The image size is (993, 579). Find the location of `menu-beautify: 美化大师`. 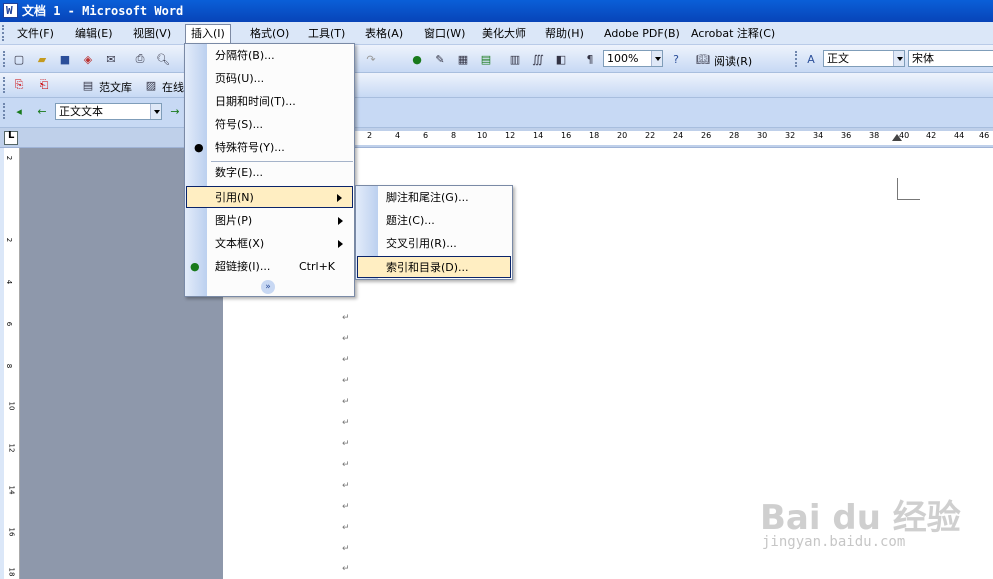

menu-beautify: 美化大师 is located at coordinates (504, 33).